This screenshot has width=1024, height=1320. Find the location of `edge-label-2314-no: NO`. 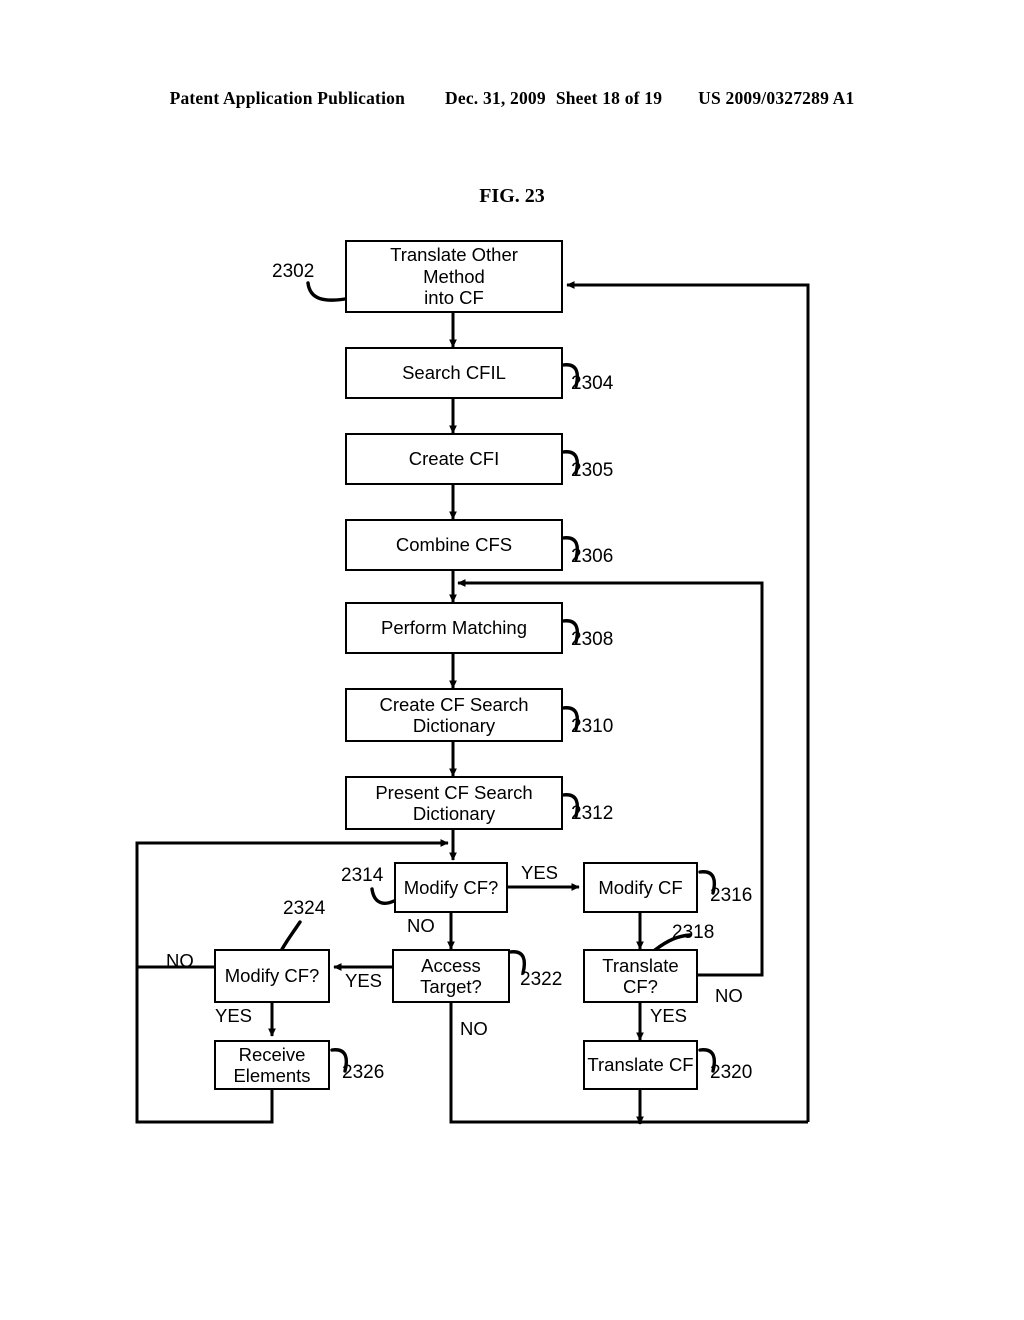

edge-label-2314-no: NO is located at coordinates (421, 925).